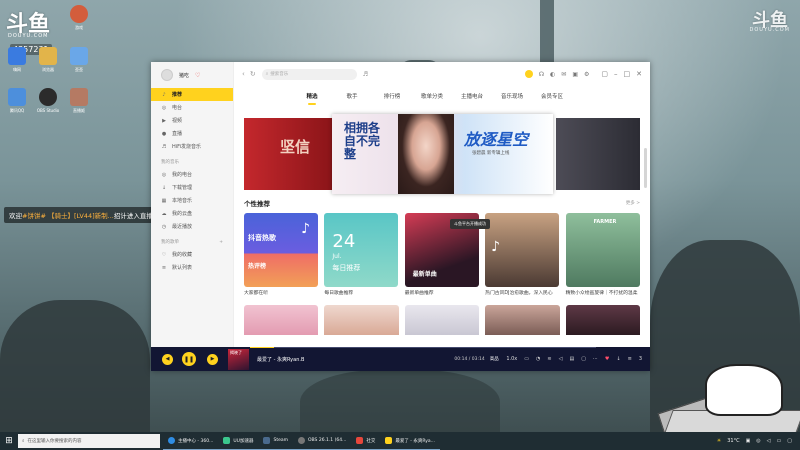  Describe the element at coordinates (192, 187) in the screenshot. I see `sidebar-item-downloads: ↓ 下载管理` at that location.